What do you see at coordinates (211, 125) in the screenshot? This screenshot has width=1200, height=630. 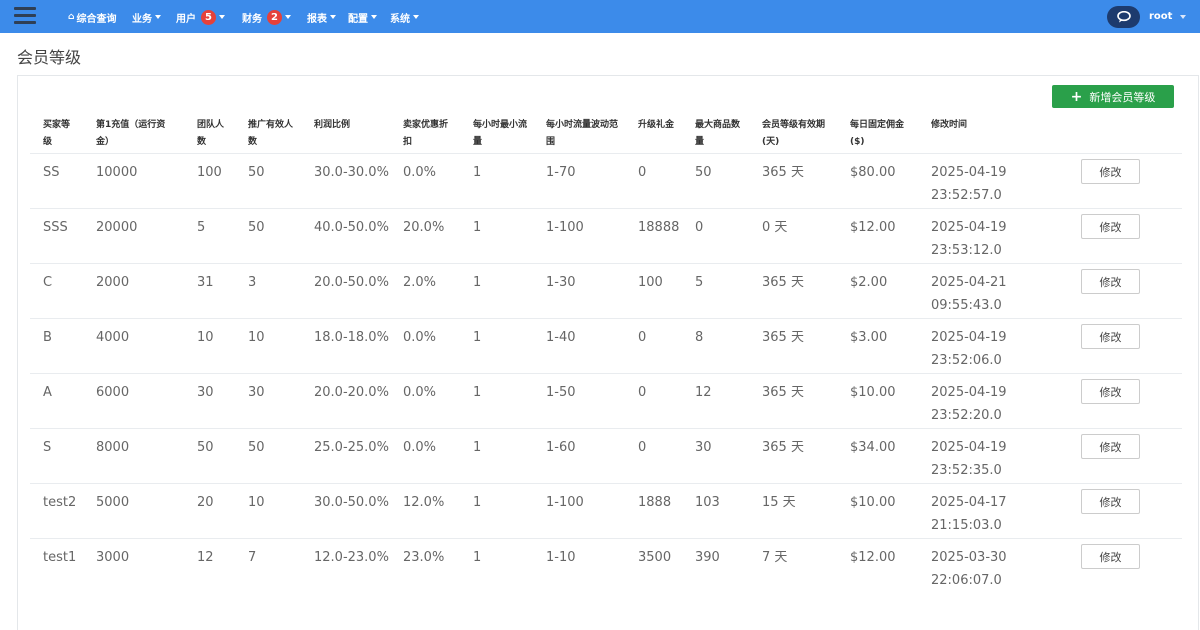 I see `column-header-line: 团队人` at bounding box center [211, 125].